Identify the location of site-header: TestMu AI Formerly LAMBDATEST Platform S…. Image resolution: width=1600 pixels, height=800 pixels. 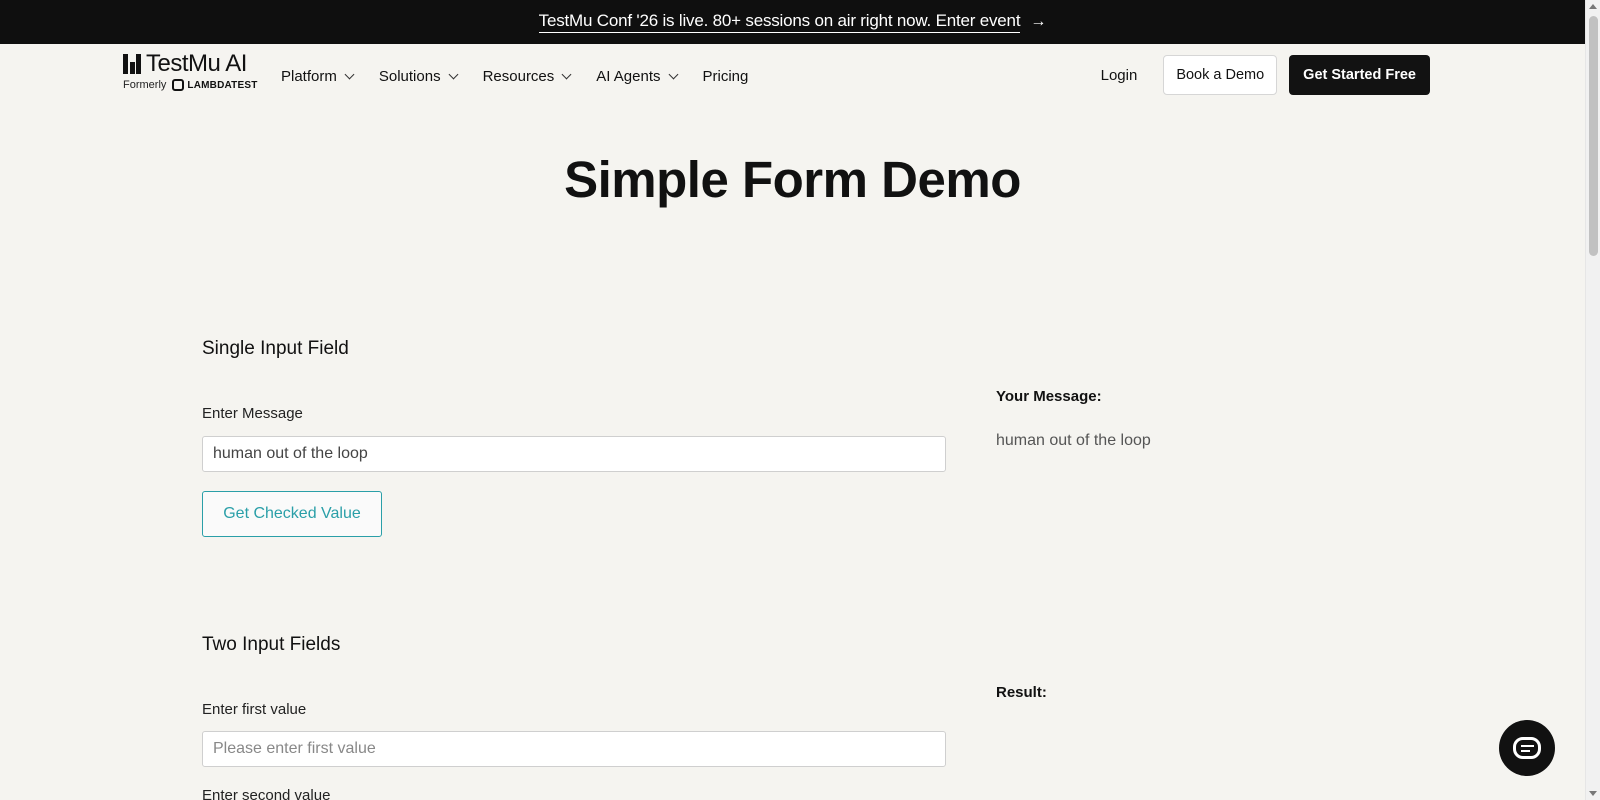
(792, 76).